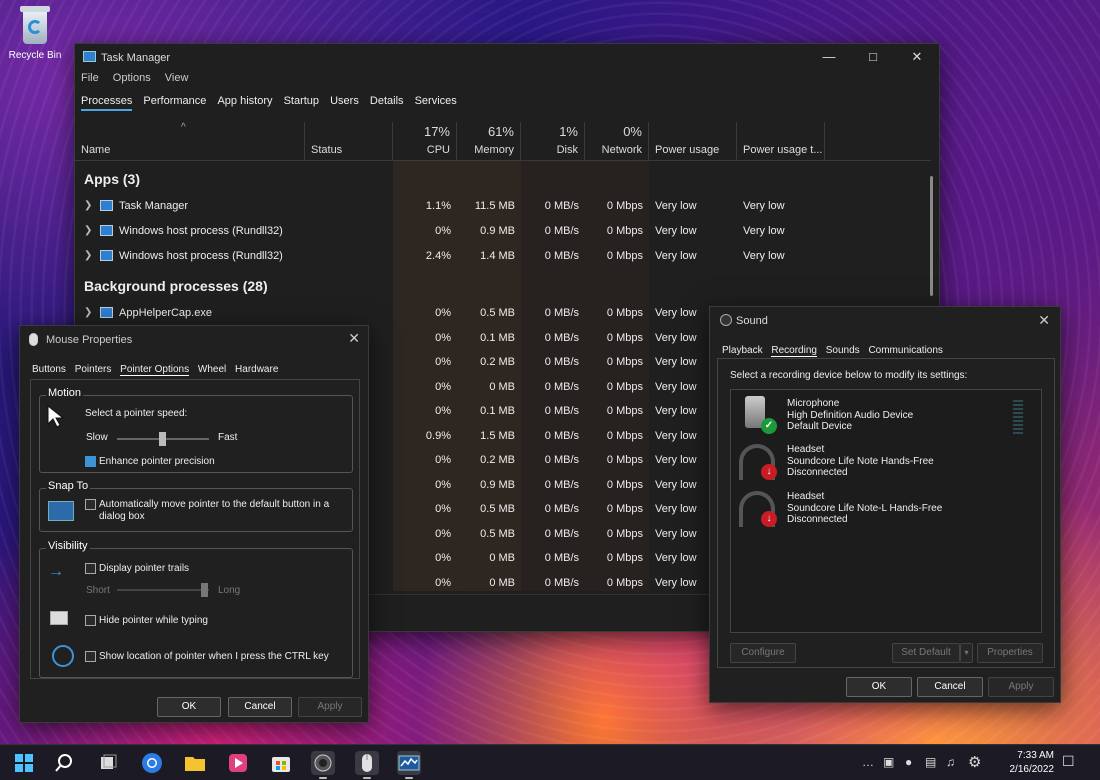  I want to click on media-player-app, so click(238, 763).